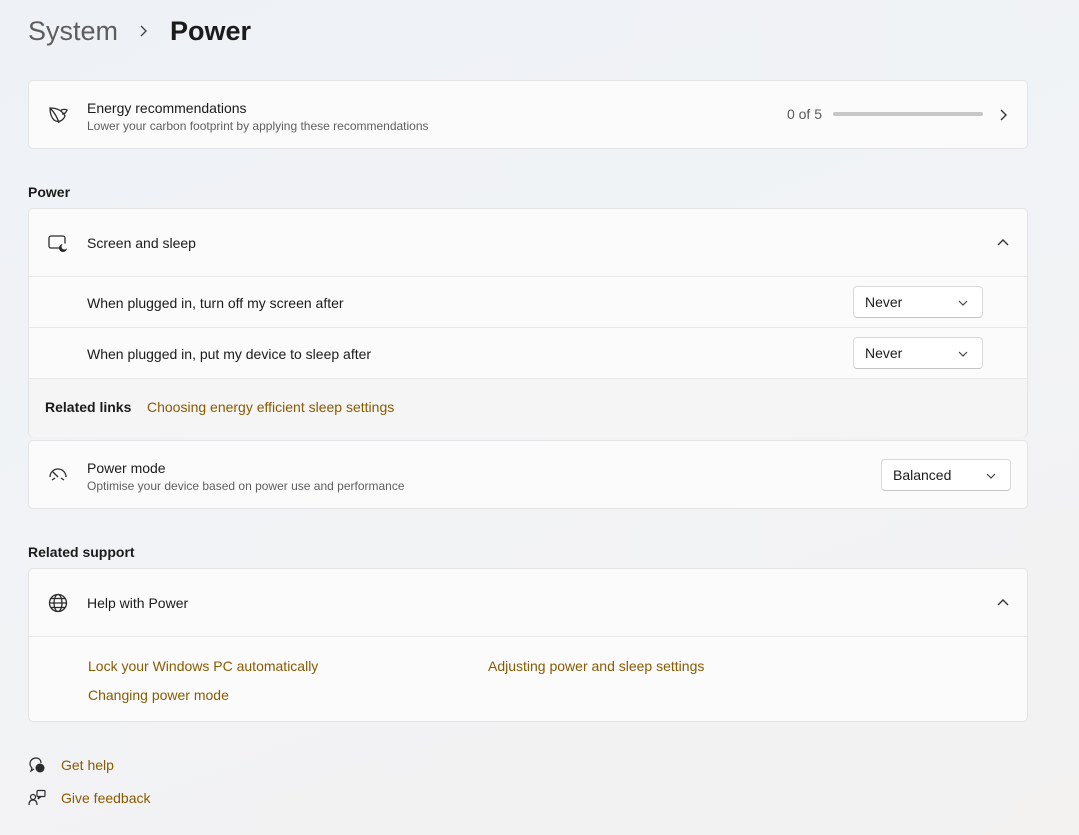 This screenshot has height=835, width=1079. What do you see at coordinates (884, 353) in the screenshot?
I see `sleep-value: Never` at bounding box center [884, 353].